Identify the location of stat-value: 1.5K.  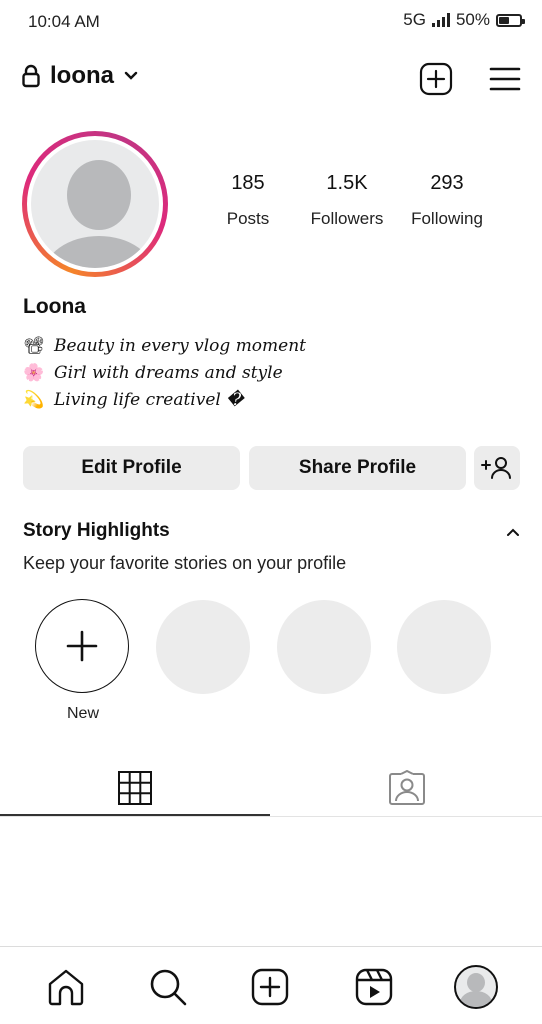
(347, 183).